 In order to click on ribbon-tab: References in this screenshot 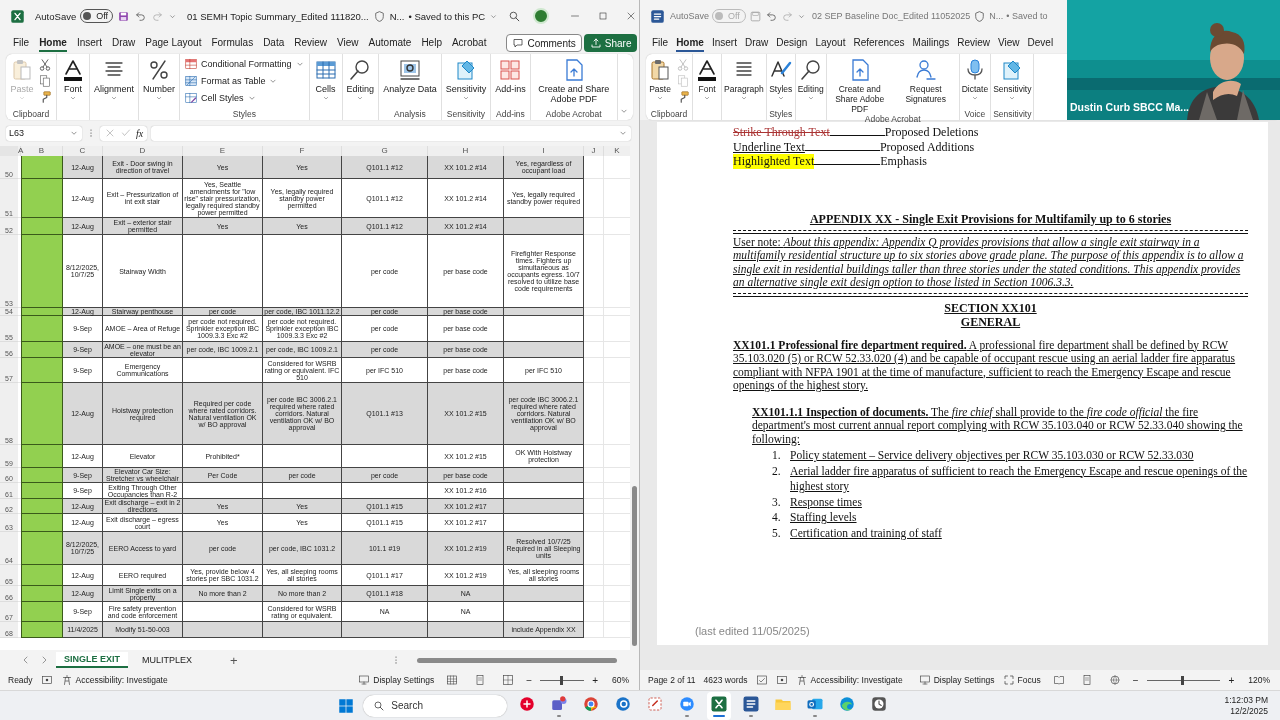, I will do `click(879, 43)`.